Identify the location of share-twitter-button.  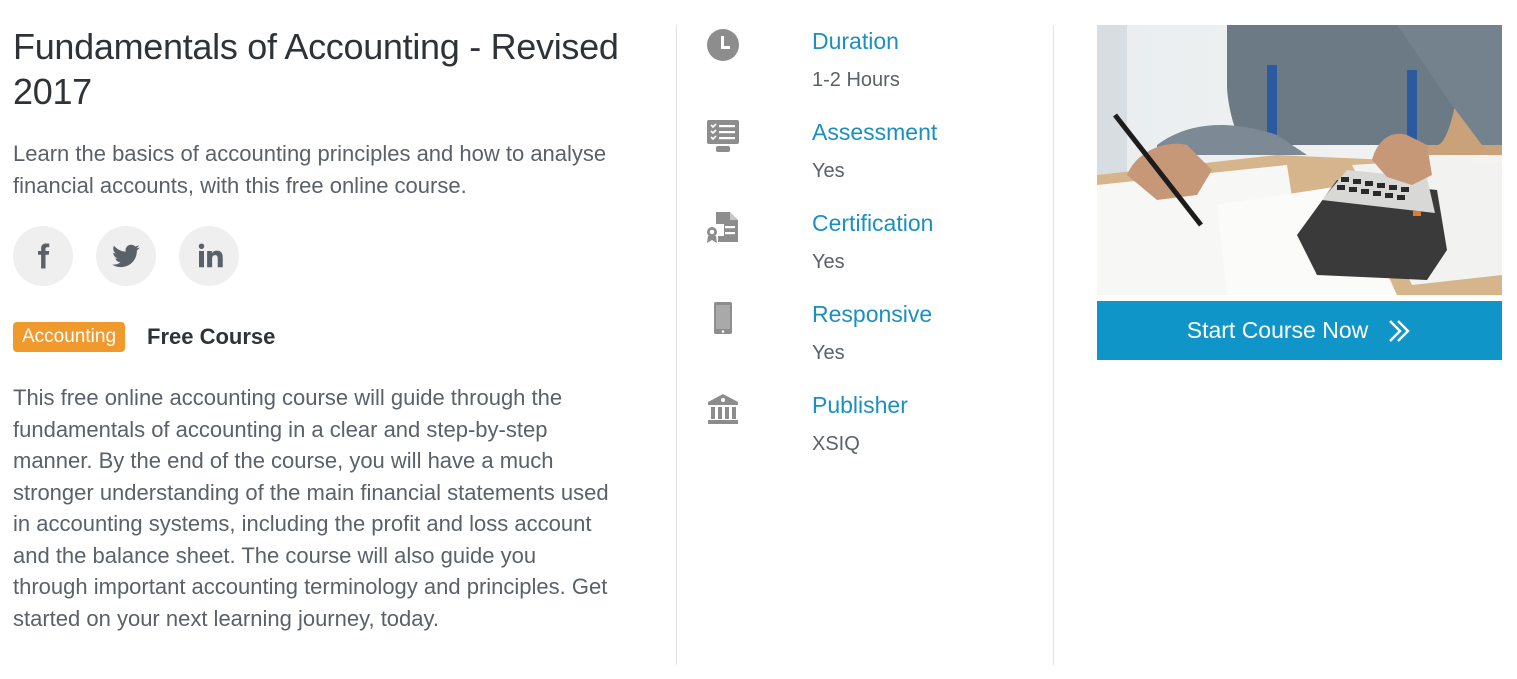
(126, 256).